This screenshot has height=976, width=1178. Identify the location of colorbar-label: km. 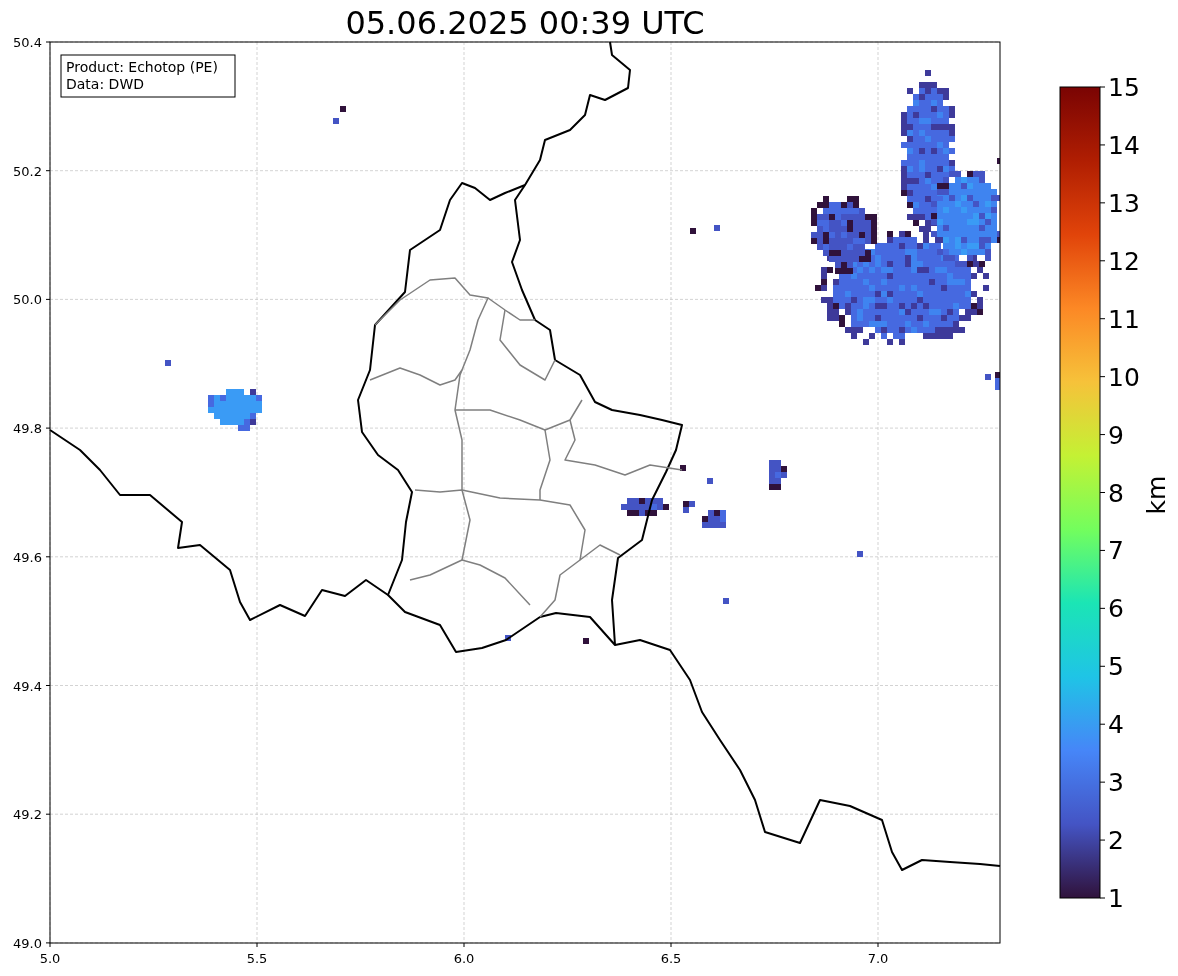
(1156, 495).